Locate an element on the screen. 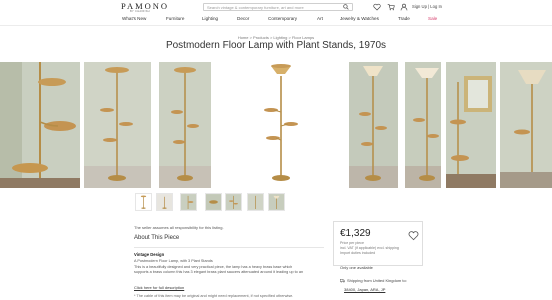 This screenshot has width=552, height=300. product-photo-main is located at coordinates (281, 125).